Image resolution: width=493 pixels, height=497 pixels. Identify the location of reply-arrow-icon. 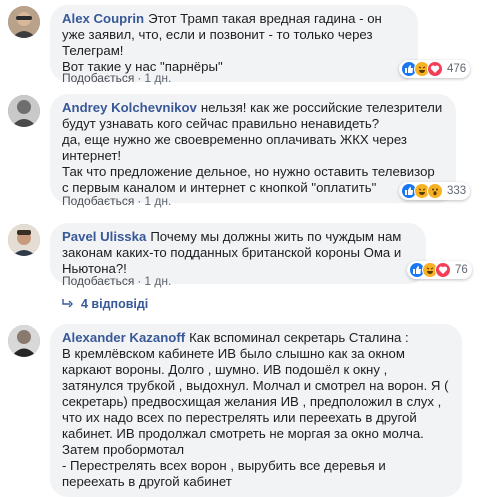
(67, 304).